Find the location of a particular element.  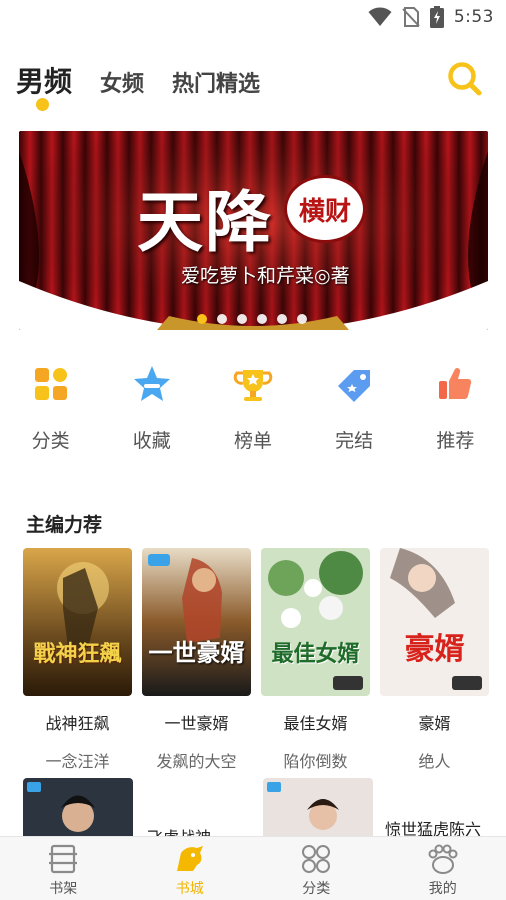

nav-bookstore: 书城 is located at coordinates (190, 868).